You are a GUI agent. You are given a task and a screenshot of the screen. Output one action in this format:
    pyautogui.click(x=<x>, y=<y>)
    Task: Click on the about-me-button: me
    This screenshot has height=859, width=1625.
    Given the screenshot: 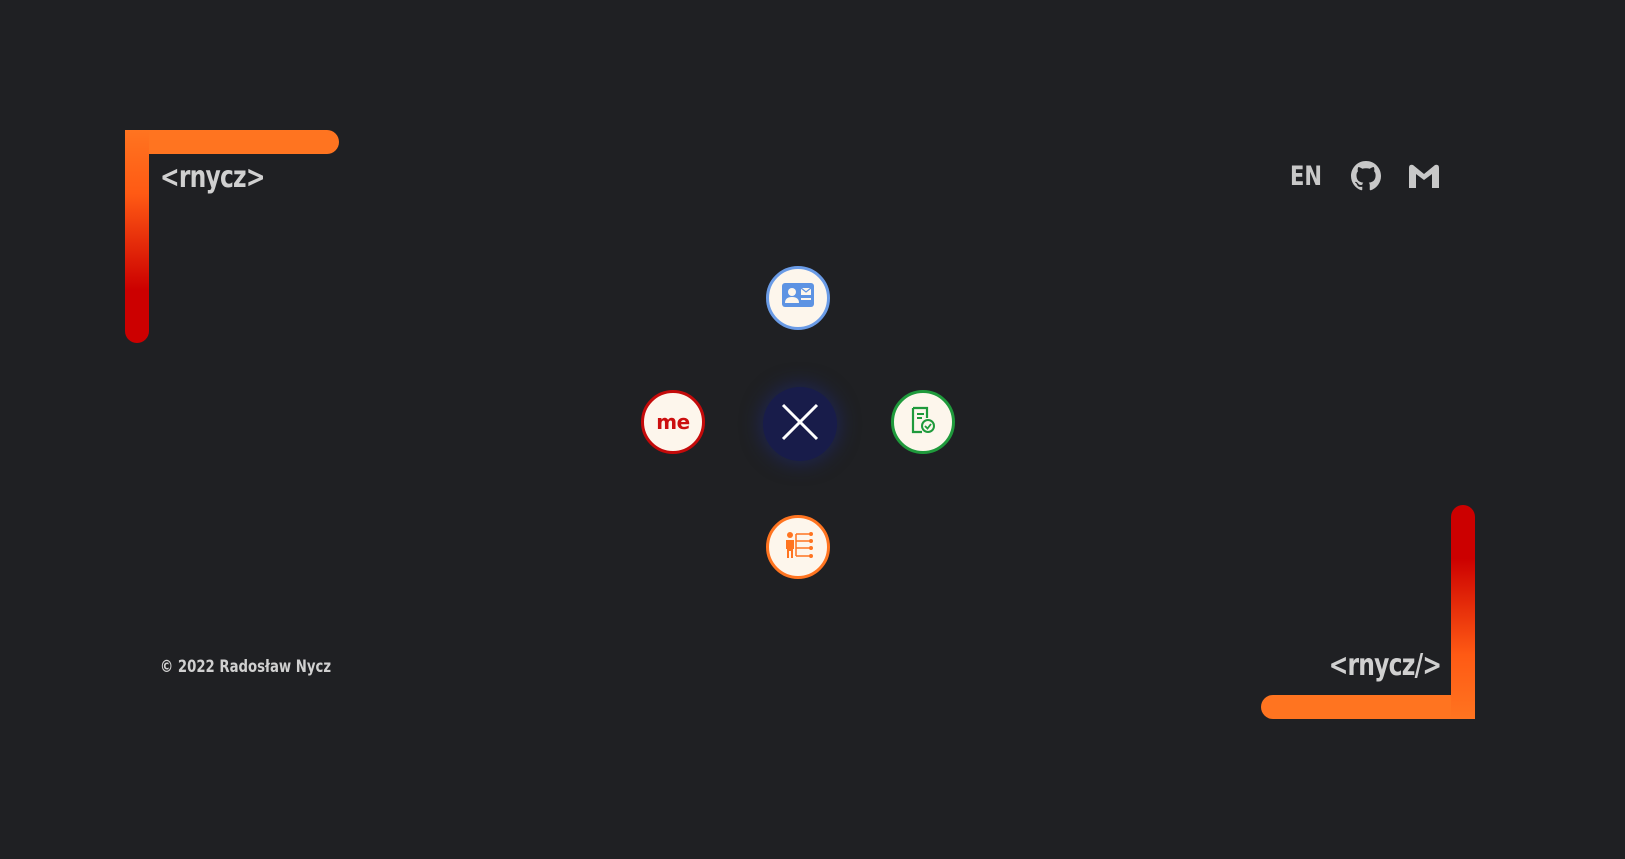 What is the action you would take?
    pyautogui.click(x=673, y=422)
    